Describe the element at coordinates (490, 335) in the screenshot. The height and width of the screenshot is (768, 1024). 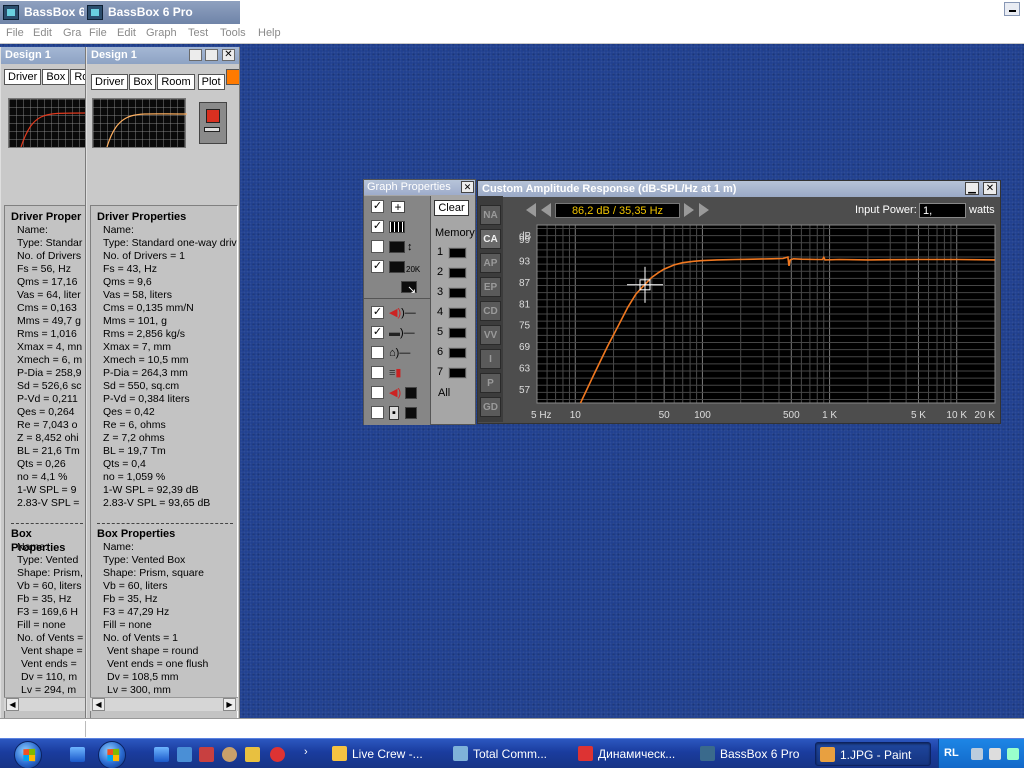
I see `graph-tab-vv: VV` at that location.